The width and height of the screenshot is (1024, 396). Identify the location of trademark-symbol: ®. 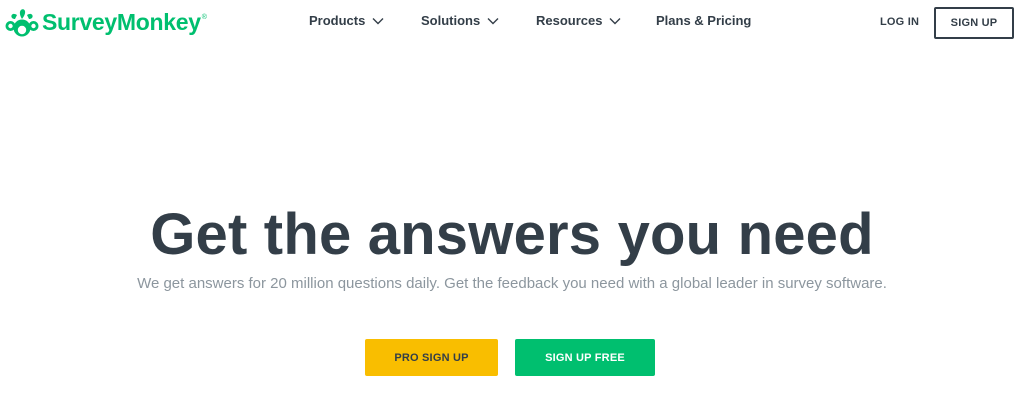
(204, 17).